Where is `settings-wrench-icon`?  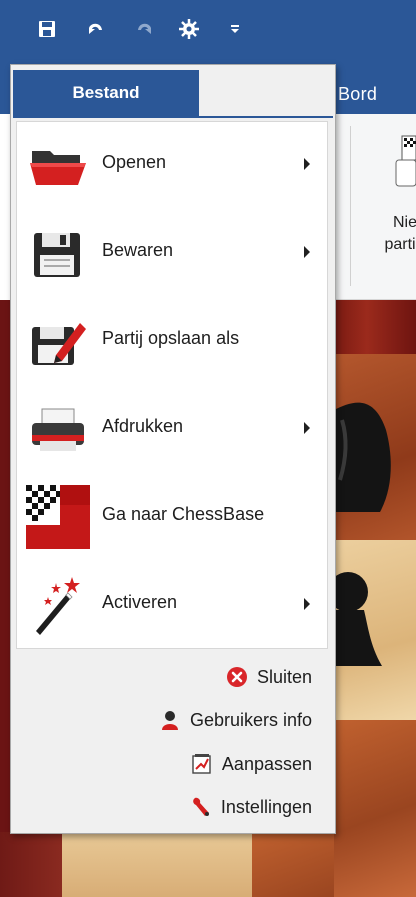
settings-wrench-icon is located at coordinates (201, 807).